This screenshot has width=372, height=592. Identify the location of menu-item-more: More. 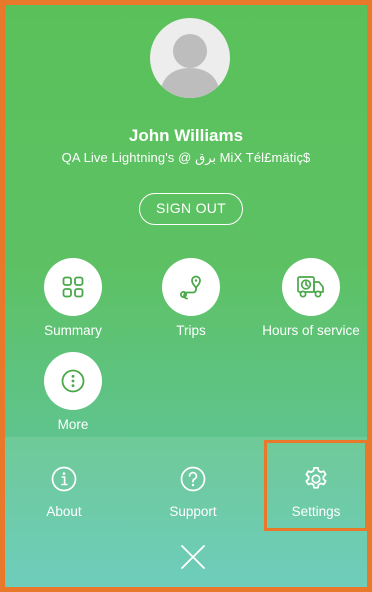
(73, 392).